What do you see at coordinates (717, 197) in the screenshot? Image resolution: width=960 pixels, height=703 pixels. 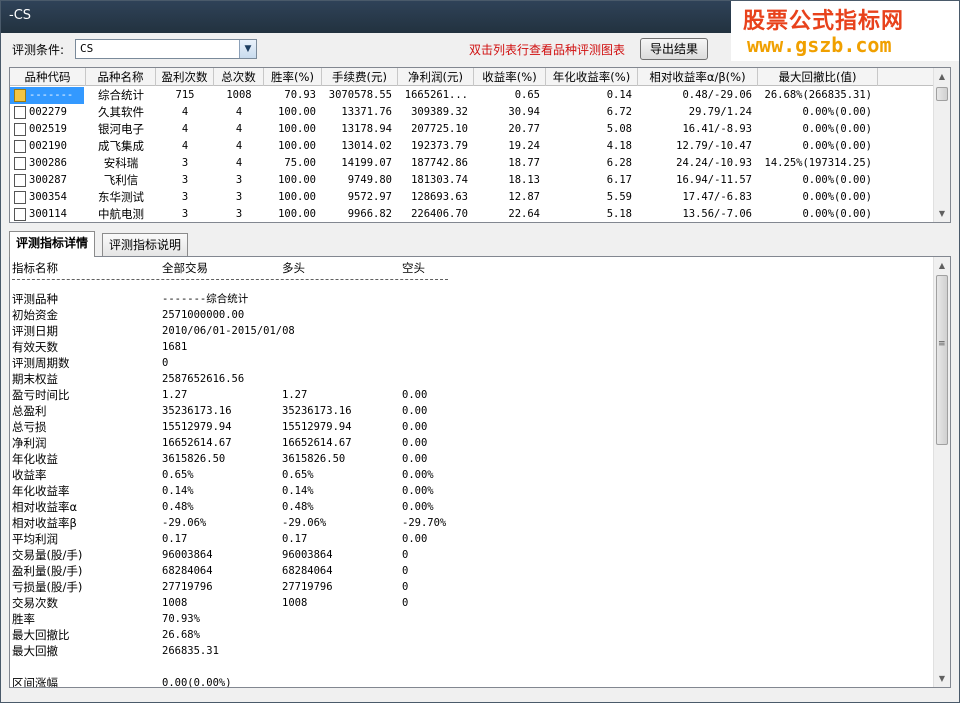 I see `cell-rel: 17.47/-6.83` at bounding box center [717, 197].